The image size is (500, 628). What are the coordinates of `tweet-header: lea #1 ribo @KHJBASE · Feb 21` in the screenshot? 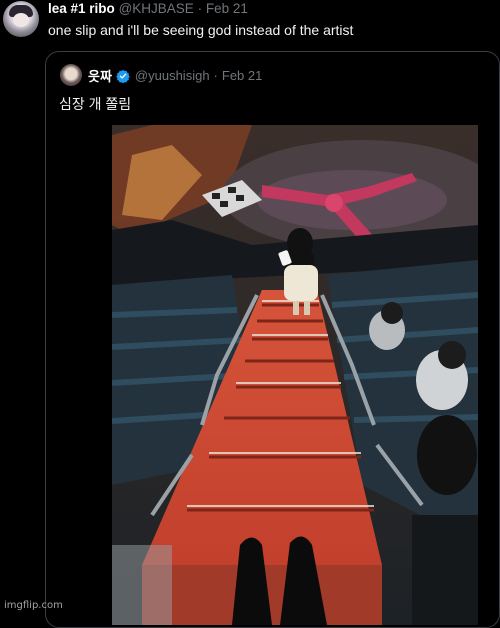 It's located at (148, 8).